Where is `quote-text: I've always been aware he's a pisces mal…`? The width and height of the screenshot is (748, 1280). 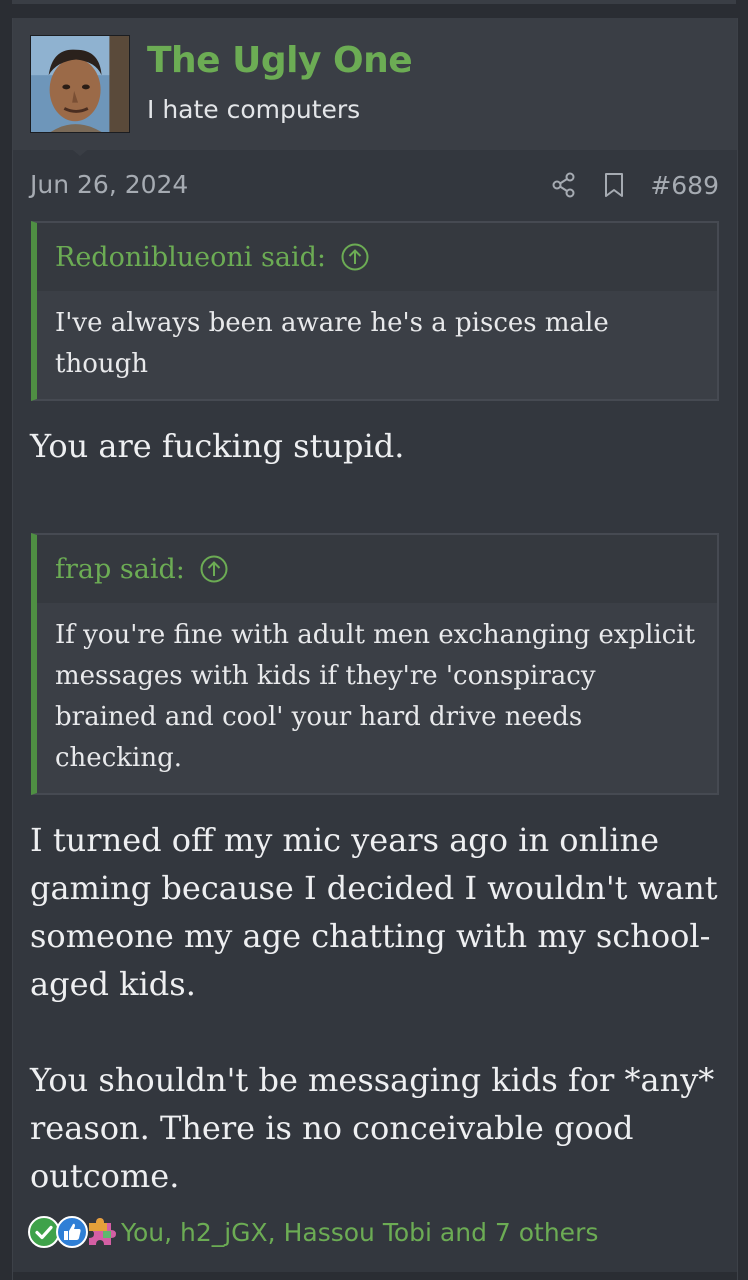
quote-text: I've always been aware he's a pisces mal… is located at coordinates (377, 345).